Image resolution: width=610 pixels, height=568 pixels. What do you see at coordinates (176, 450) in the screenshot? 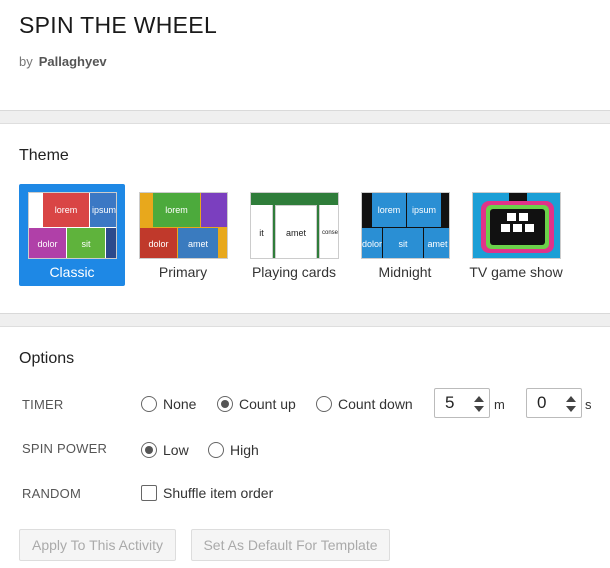
I see `radio-label: Low` at bounding box center [176, 450].